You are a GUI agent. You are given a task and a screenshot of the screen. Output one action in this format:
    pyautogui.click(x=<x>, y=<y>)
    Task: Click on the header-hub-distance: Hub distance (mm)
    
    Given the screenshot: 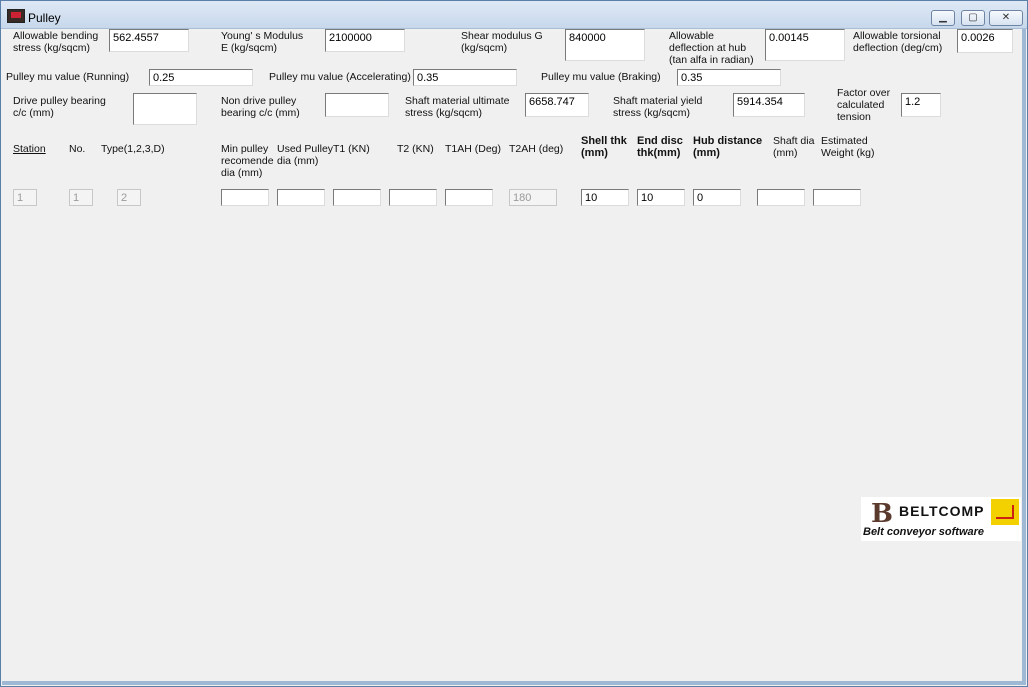 What is the action you would take?
    pyautogui.click(x=728, y=147)
    